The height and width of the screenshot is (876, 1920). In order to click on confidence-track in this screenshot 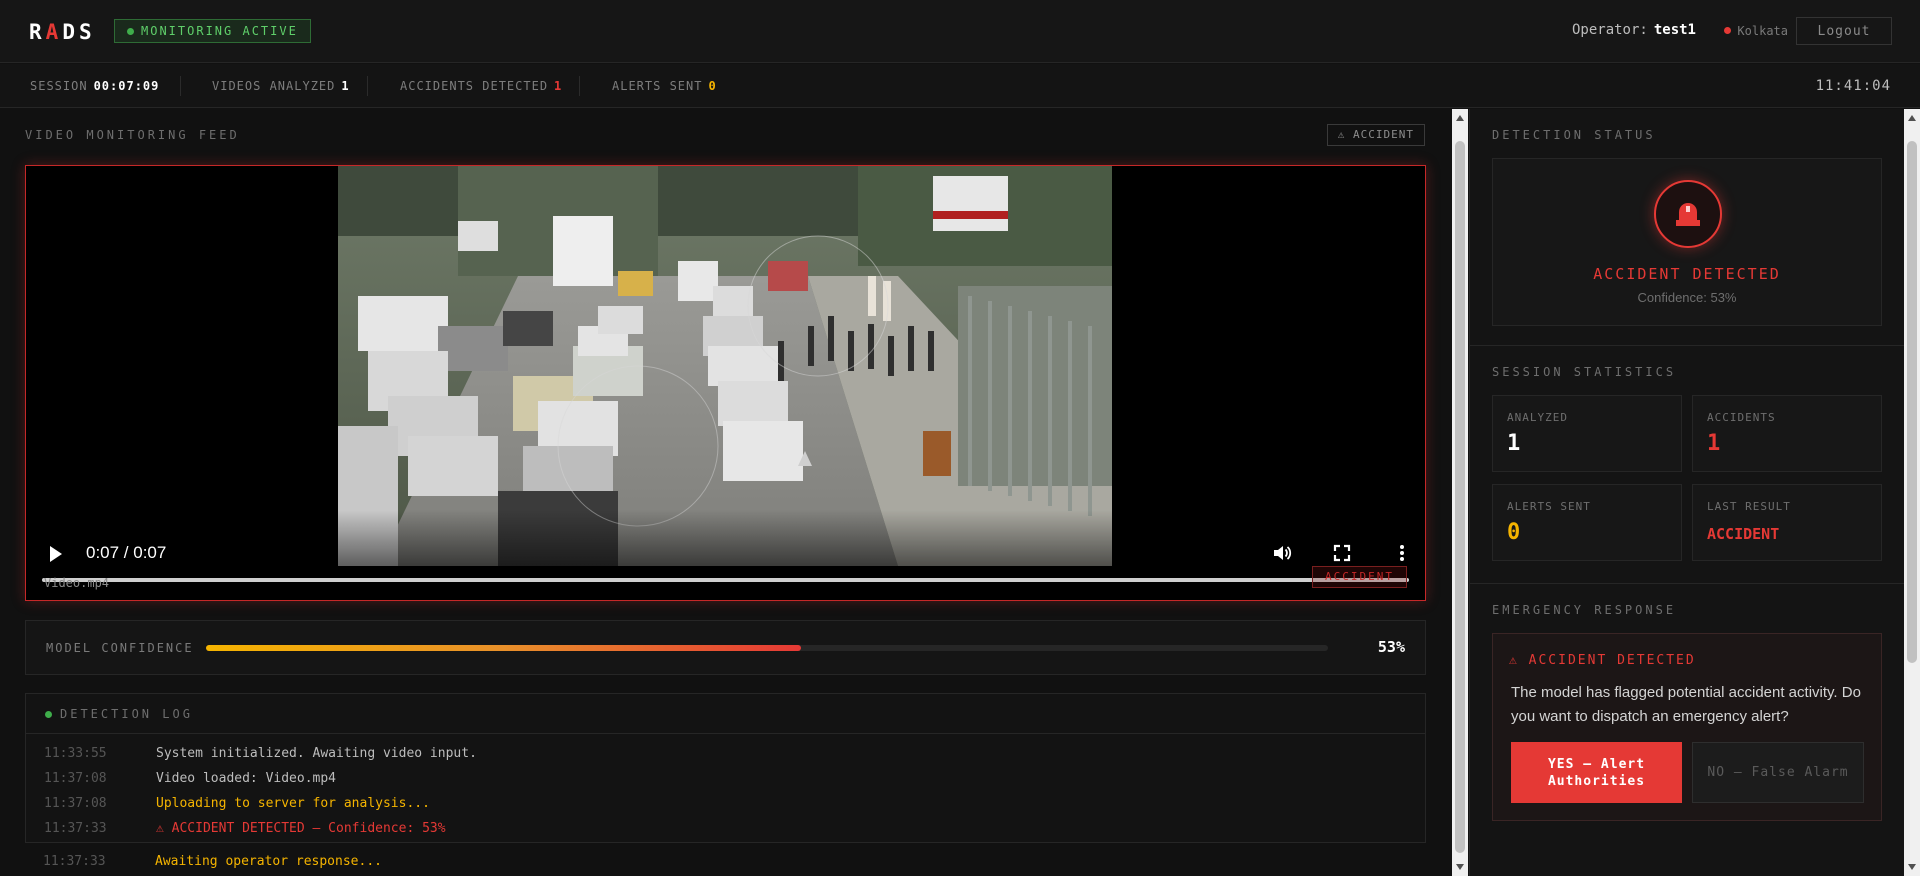, I will do `click(767, 648)`.